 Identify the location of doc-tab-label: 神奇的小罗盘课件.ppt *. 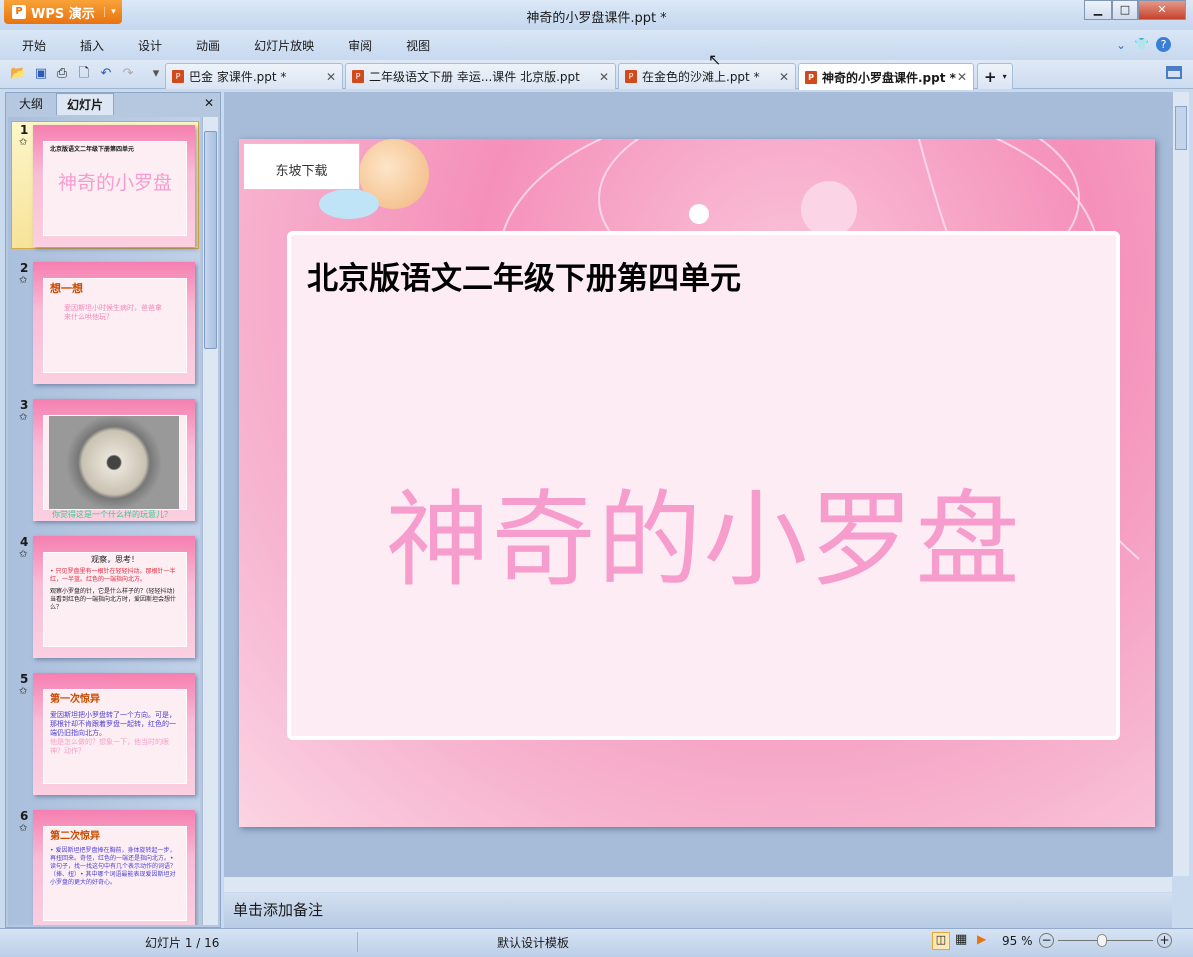
(889, 77).